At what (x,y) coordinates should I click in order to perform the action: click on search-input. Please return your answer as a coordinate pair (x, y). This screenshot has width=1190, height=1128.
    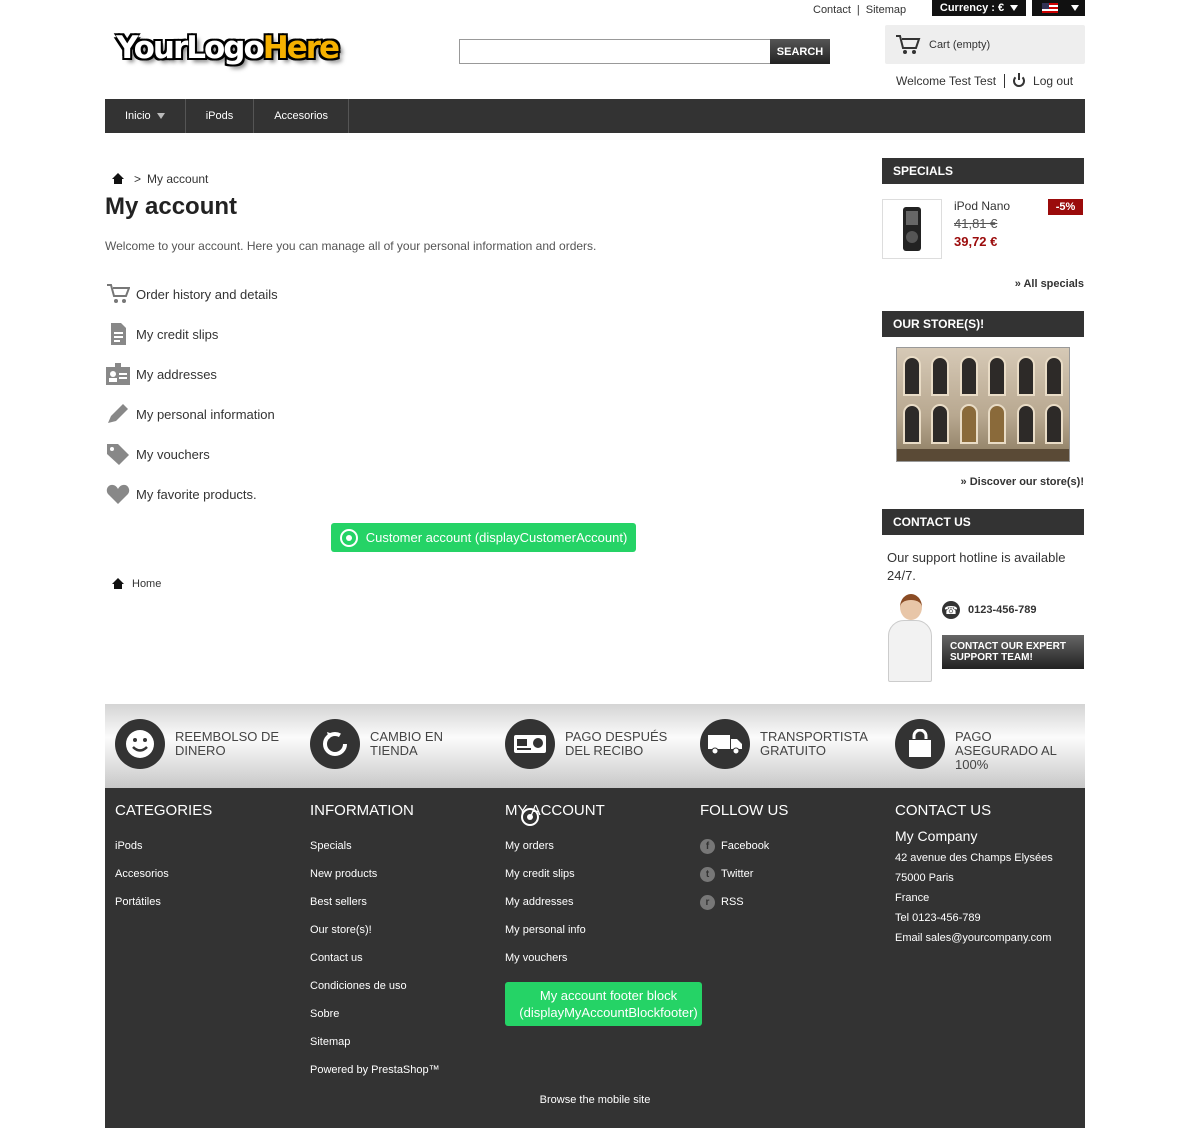
    Looking at the image, I should click on (615, 51).